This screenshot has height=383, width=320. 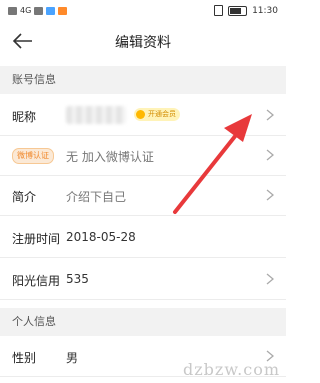 What do you see at coordinates (36, 281) in the screenshot?
I see `sunshine-credit-label: 阳光信用` at bounding box center [36, 281].